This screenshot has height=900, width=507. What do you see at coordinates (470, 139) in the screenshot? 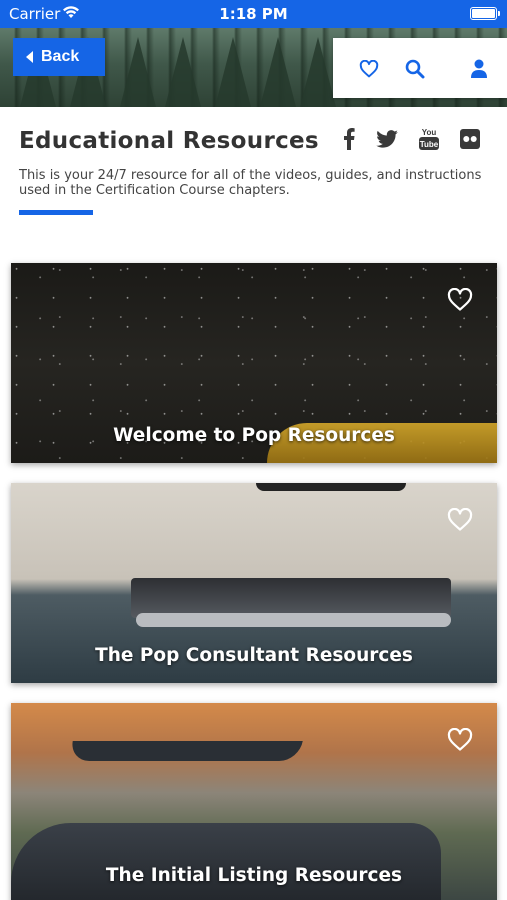
I see `flickr-icon` at bounding box center [470, 139].